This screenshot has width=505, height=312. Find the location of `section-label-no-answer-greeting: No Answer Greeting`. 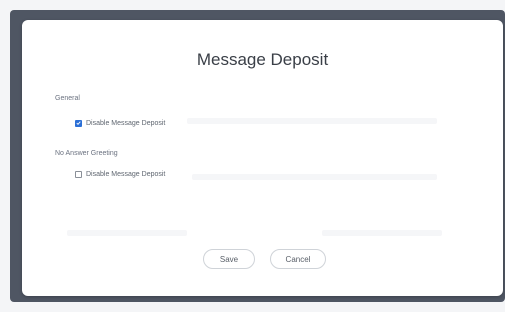

section-label-no-answer-greeting: No Answer Greeting is located at coordinates (86, 153).